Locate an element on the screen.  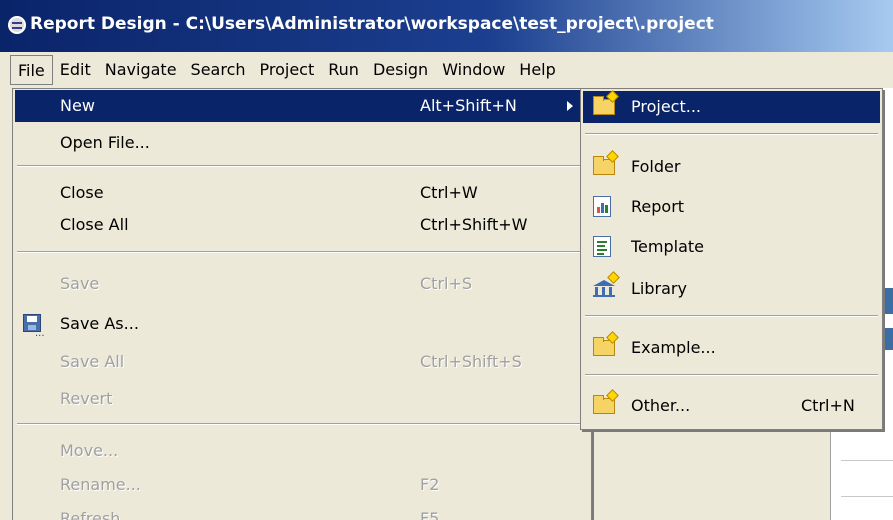
menu-item-label: Save All is located at coordinates (92, 361).